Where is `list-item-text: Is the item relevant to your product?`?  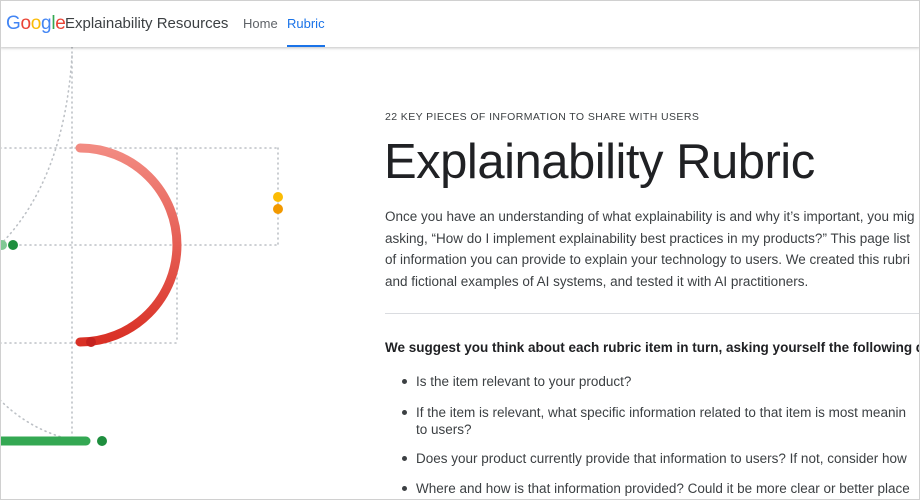 list-item-text: Is the item relevant to your product? is located at coordinates (524, 381).